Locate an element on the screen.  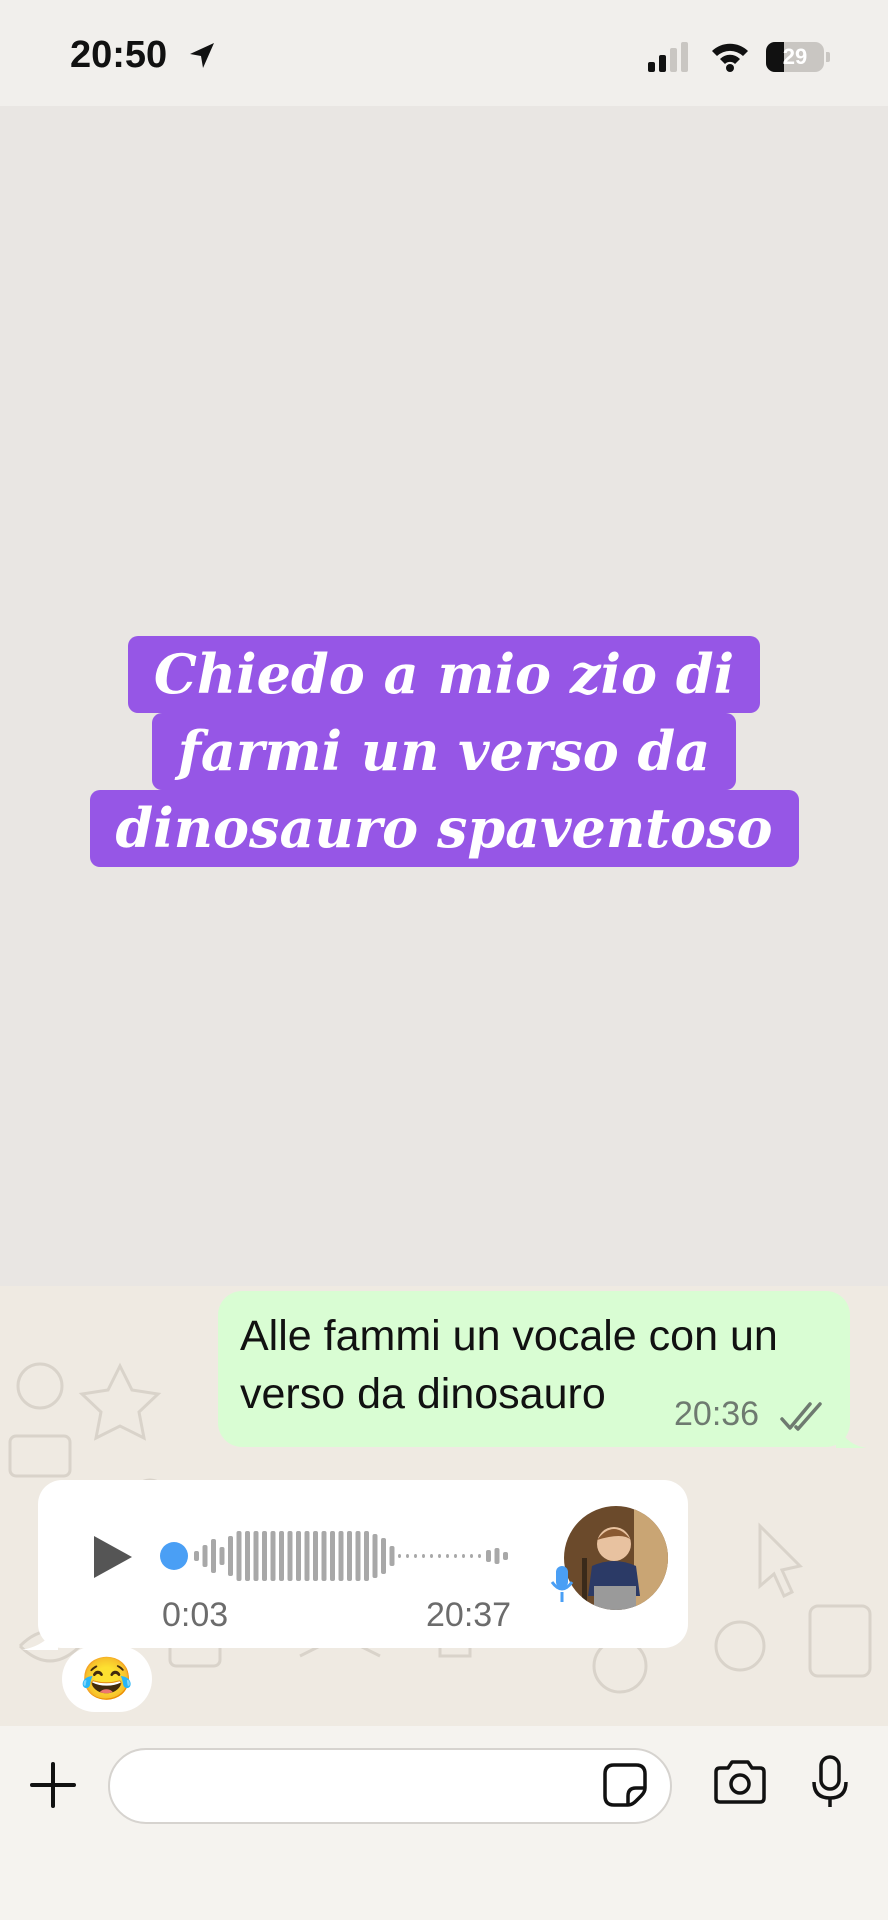
sticker-icon is located at coordinates (625, 1785).